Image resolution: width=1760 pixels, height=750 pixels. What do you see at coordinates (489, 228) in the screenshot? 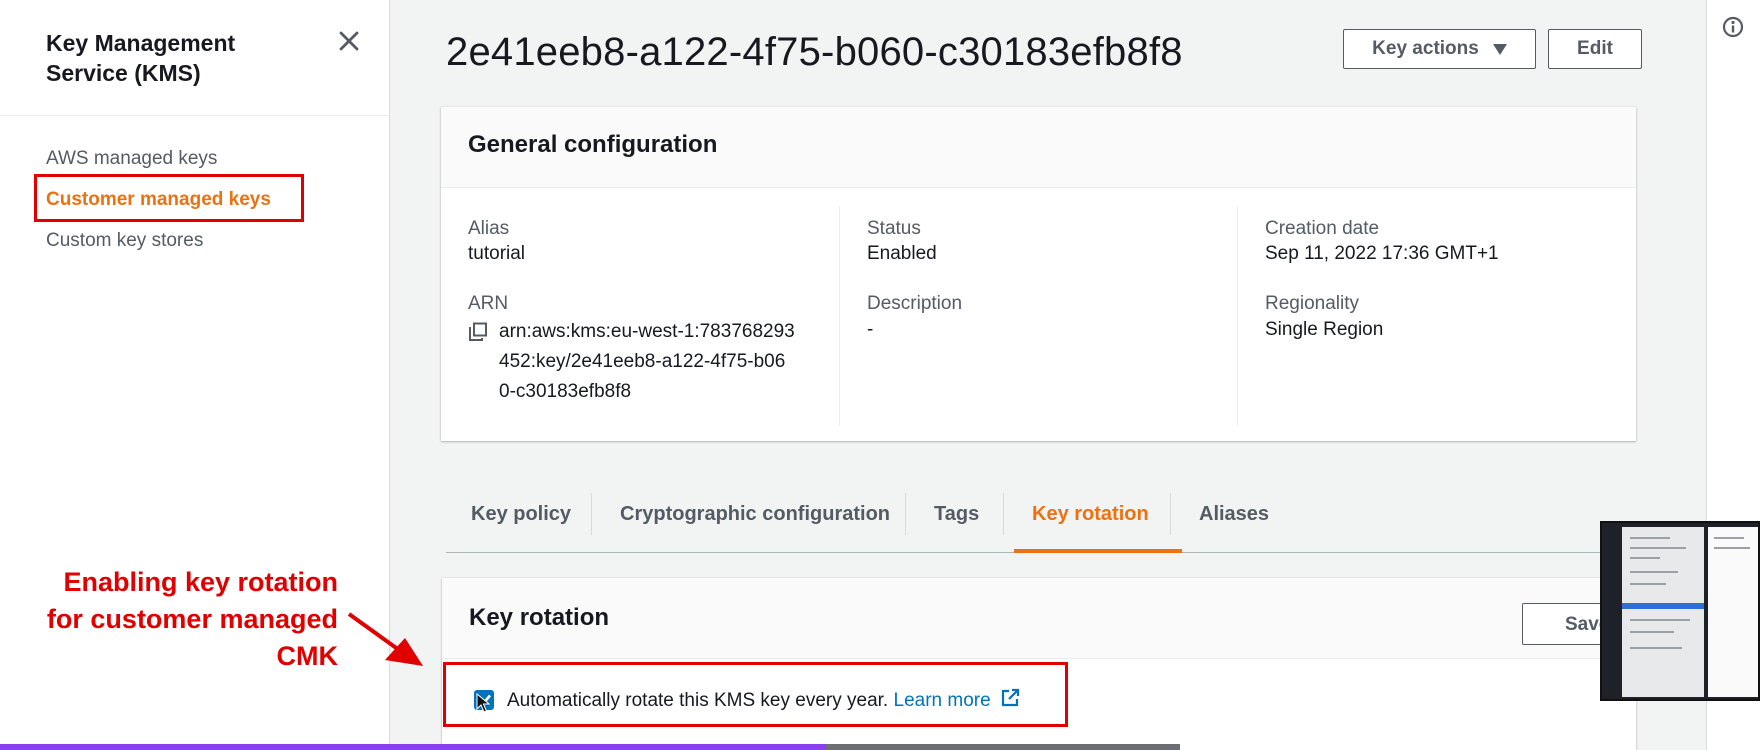
I see `alias-label: Alias` at bounding box center [489, 228].